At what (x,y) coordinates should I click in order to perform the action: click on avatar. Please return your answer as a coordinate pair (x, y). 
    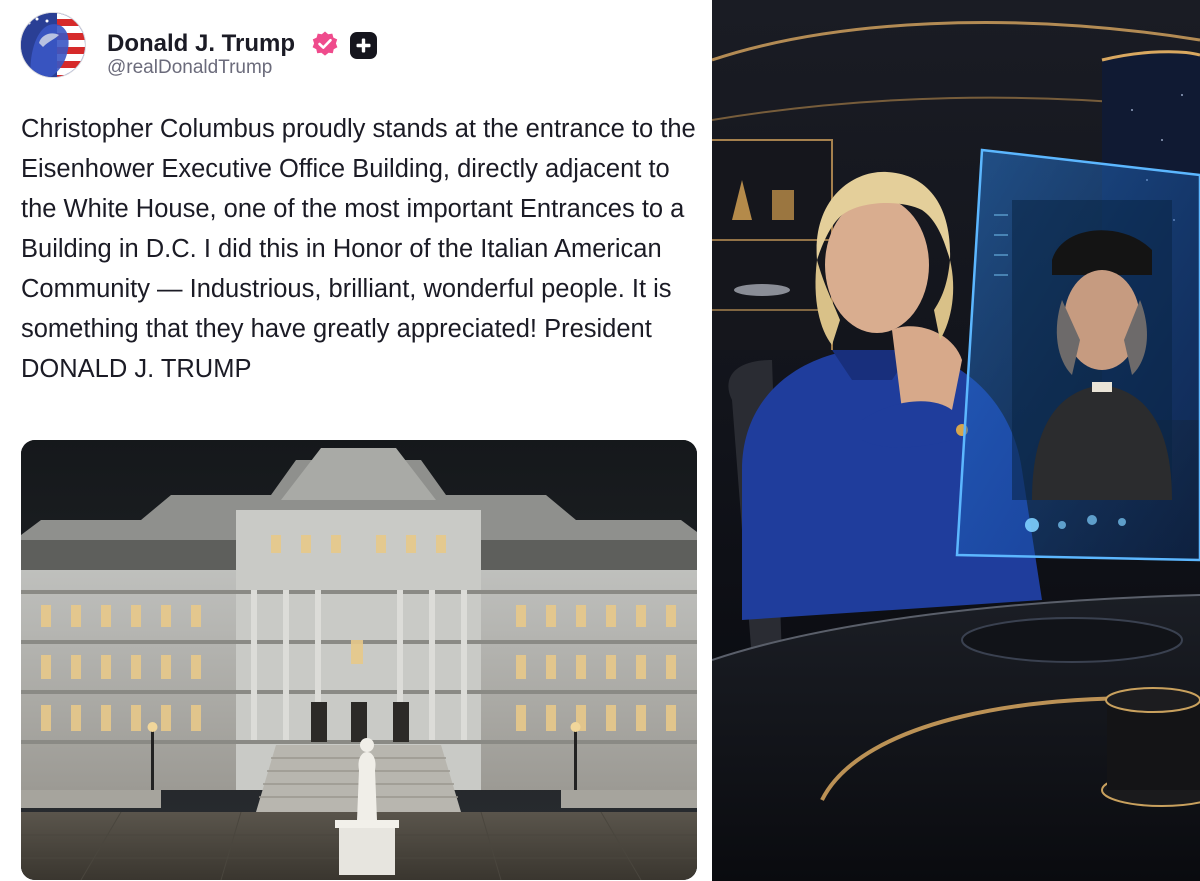
    Looking at the image, I should click on (53, 45).